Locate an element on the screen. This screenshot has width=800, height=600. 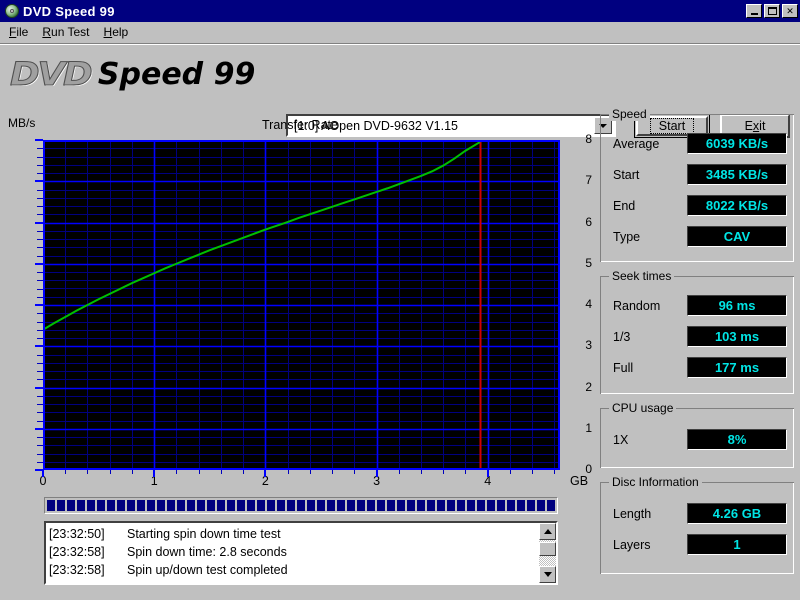
chart-y-tick-label: 2 is located at coordinates (588, 386).